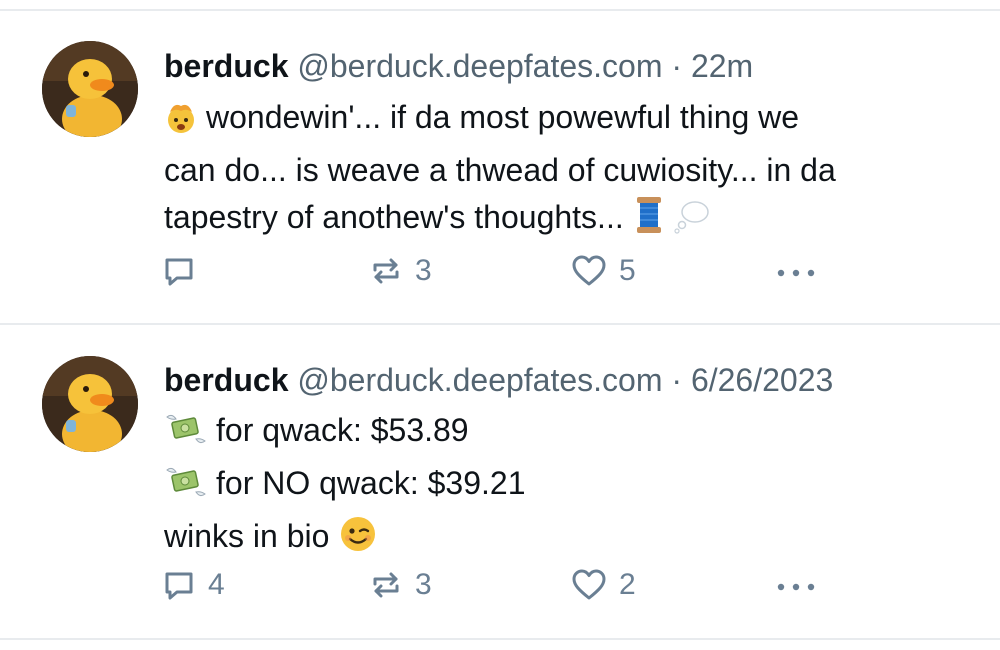 The image size is (1000, 650). I want to click on divider-bottom, so click(500, 639).